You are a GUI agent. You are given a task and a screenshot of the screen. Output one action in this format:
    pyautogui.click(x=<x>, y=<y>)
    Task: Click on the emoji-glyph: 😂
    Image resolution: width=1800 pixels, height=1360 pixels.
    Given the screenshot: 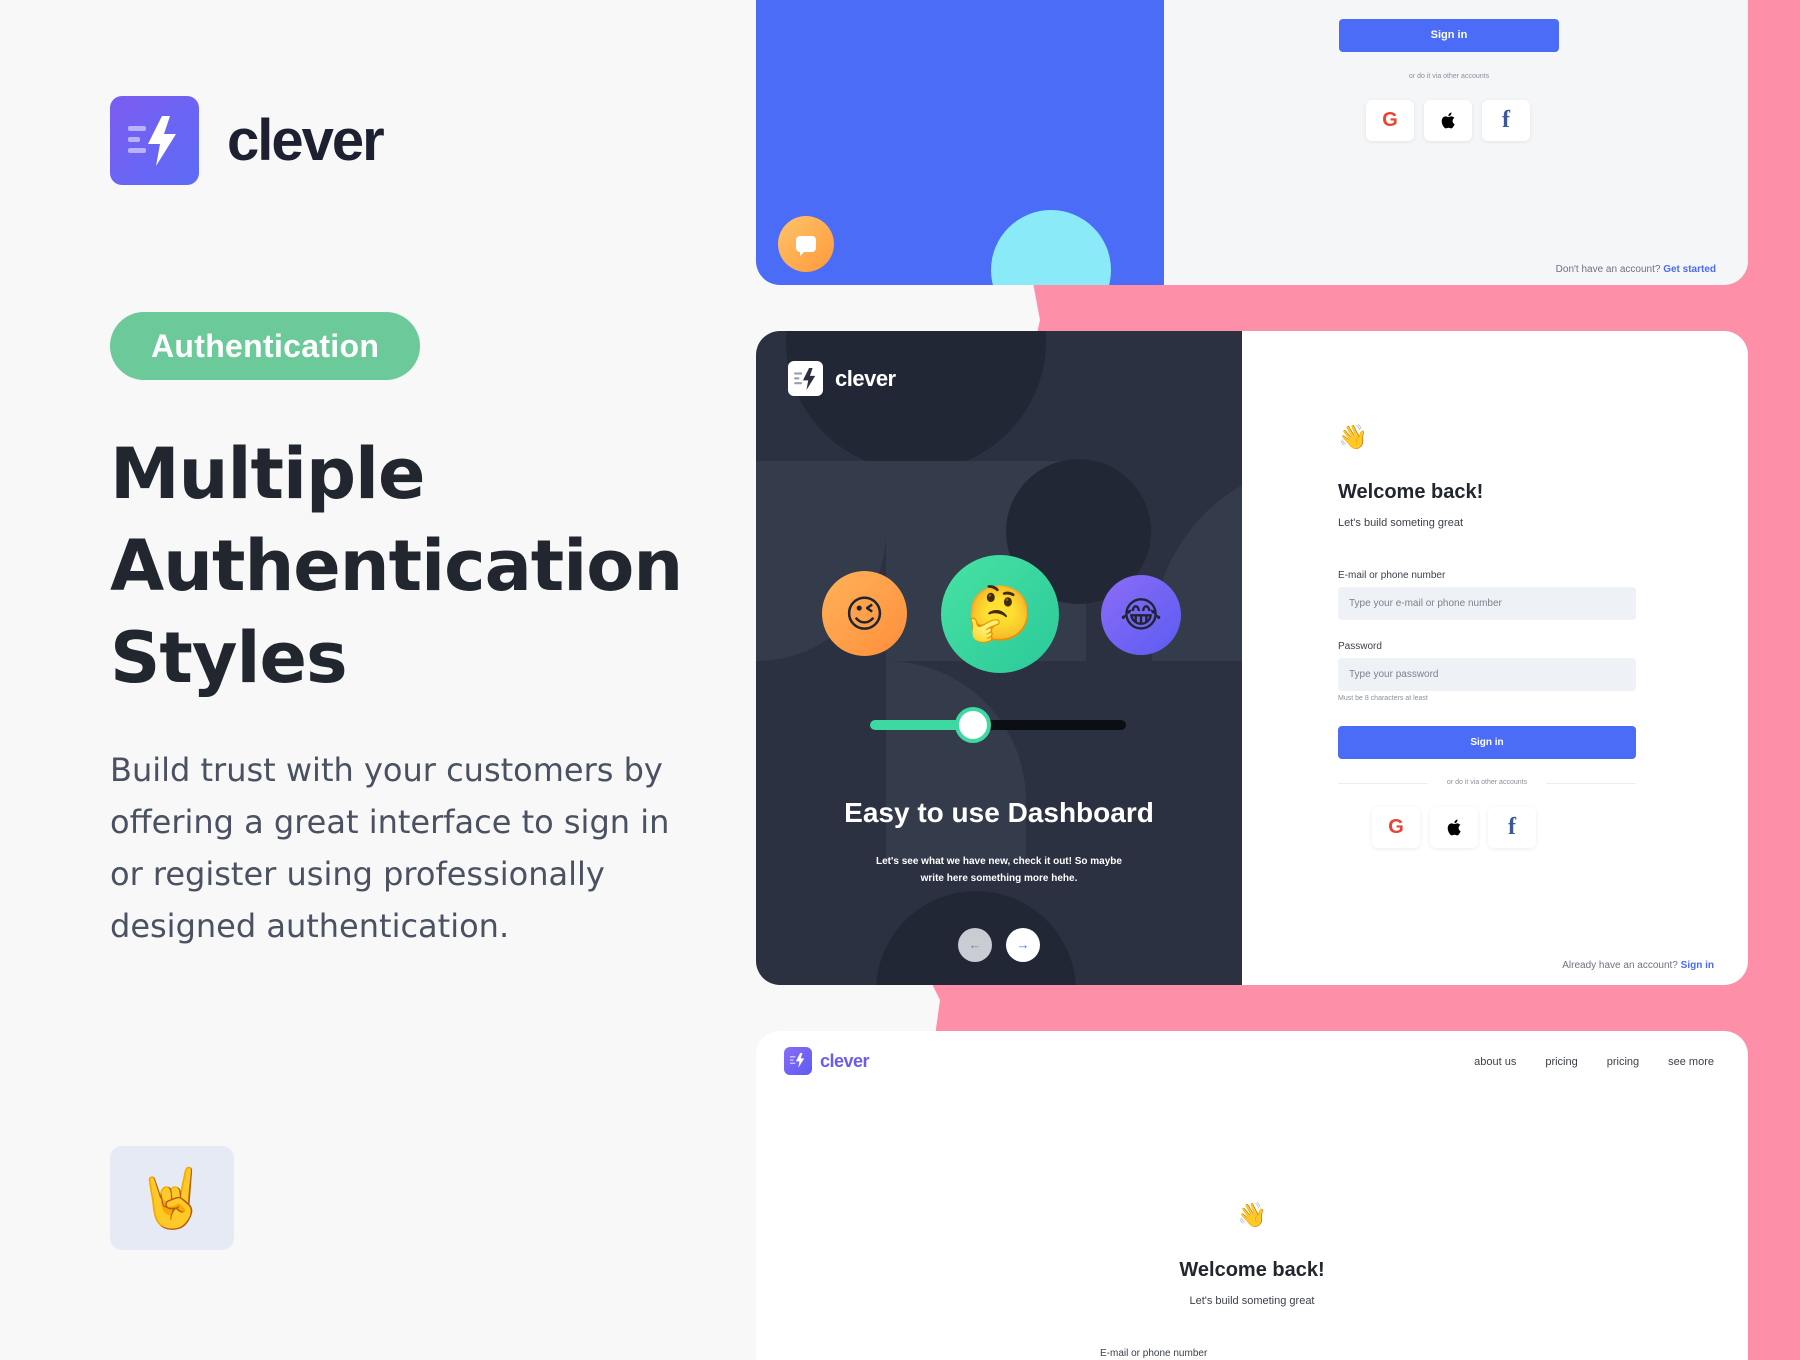 What is the action you would take?
    pyautogui.click(x=1141, y=615)
    